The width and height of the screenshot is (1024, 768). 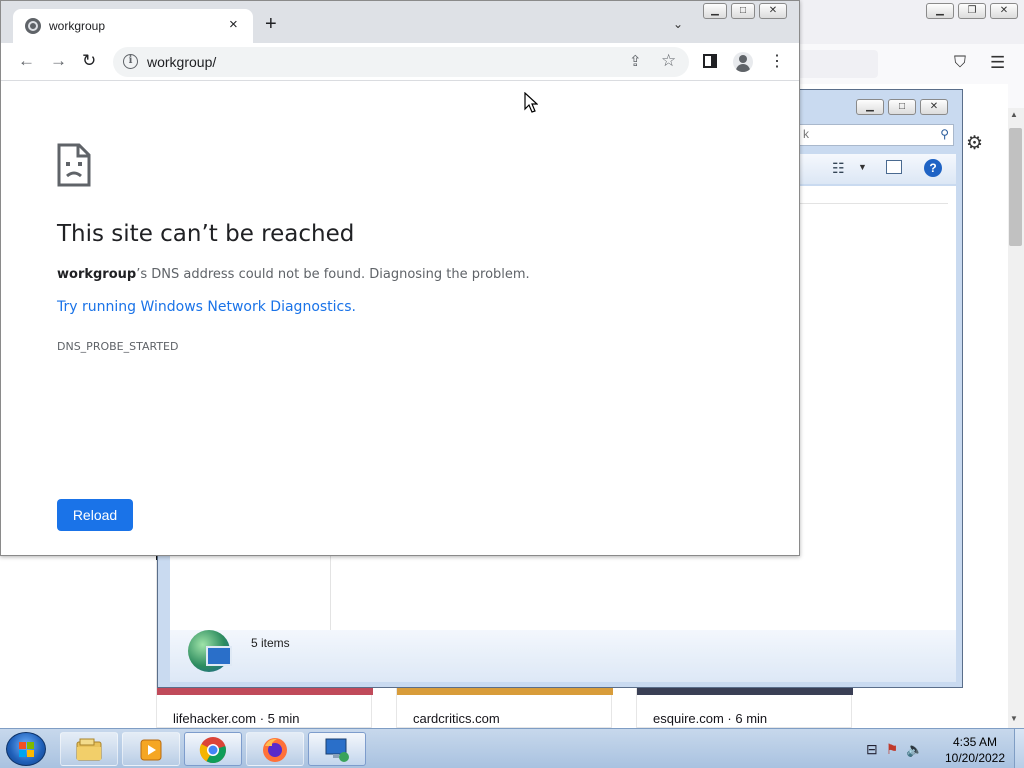 I want to click on firefox-url-bar, so click(x=834, y=64).